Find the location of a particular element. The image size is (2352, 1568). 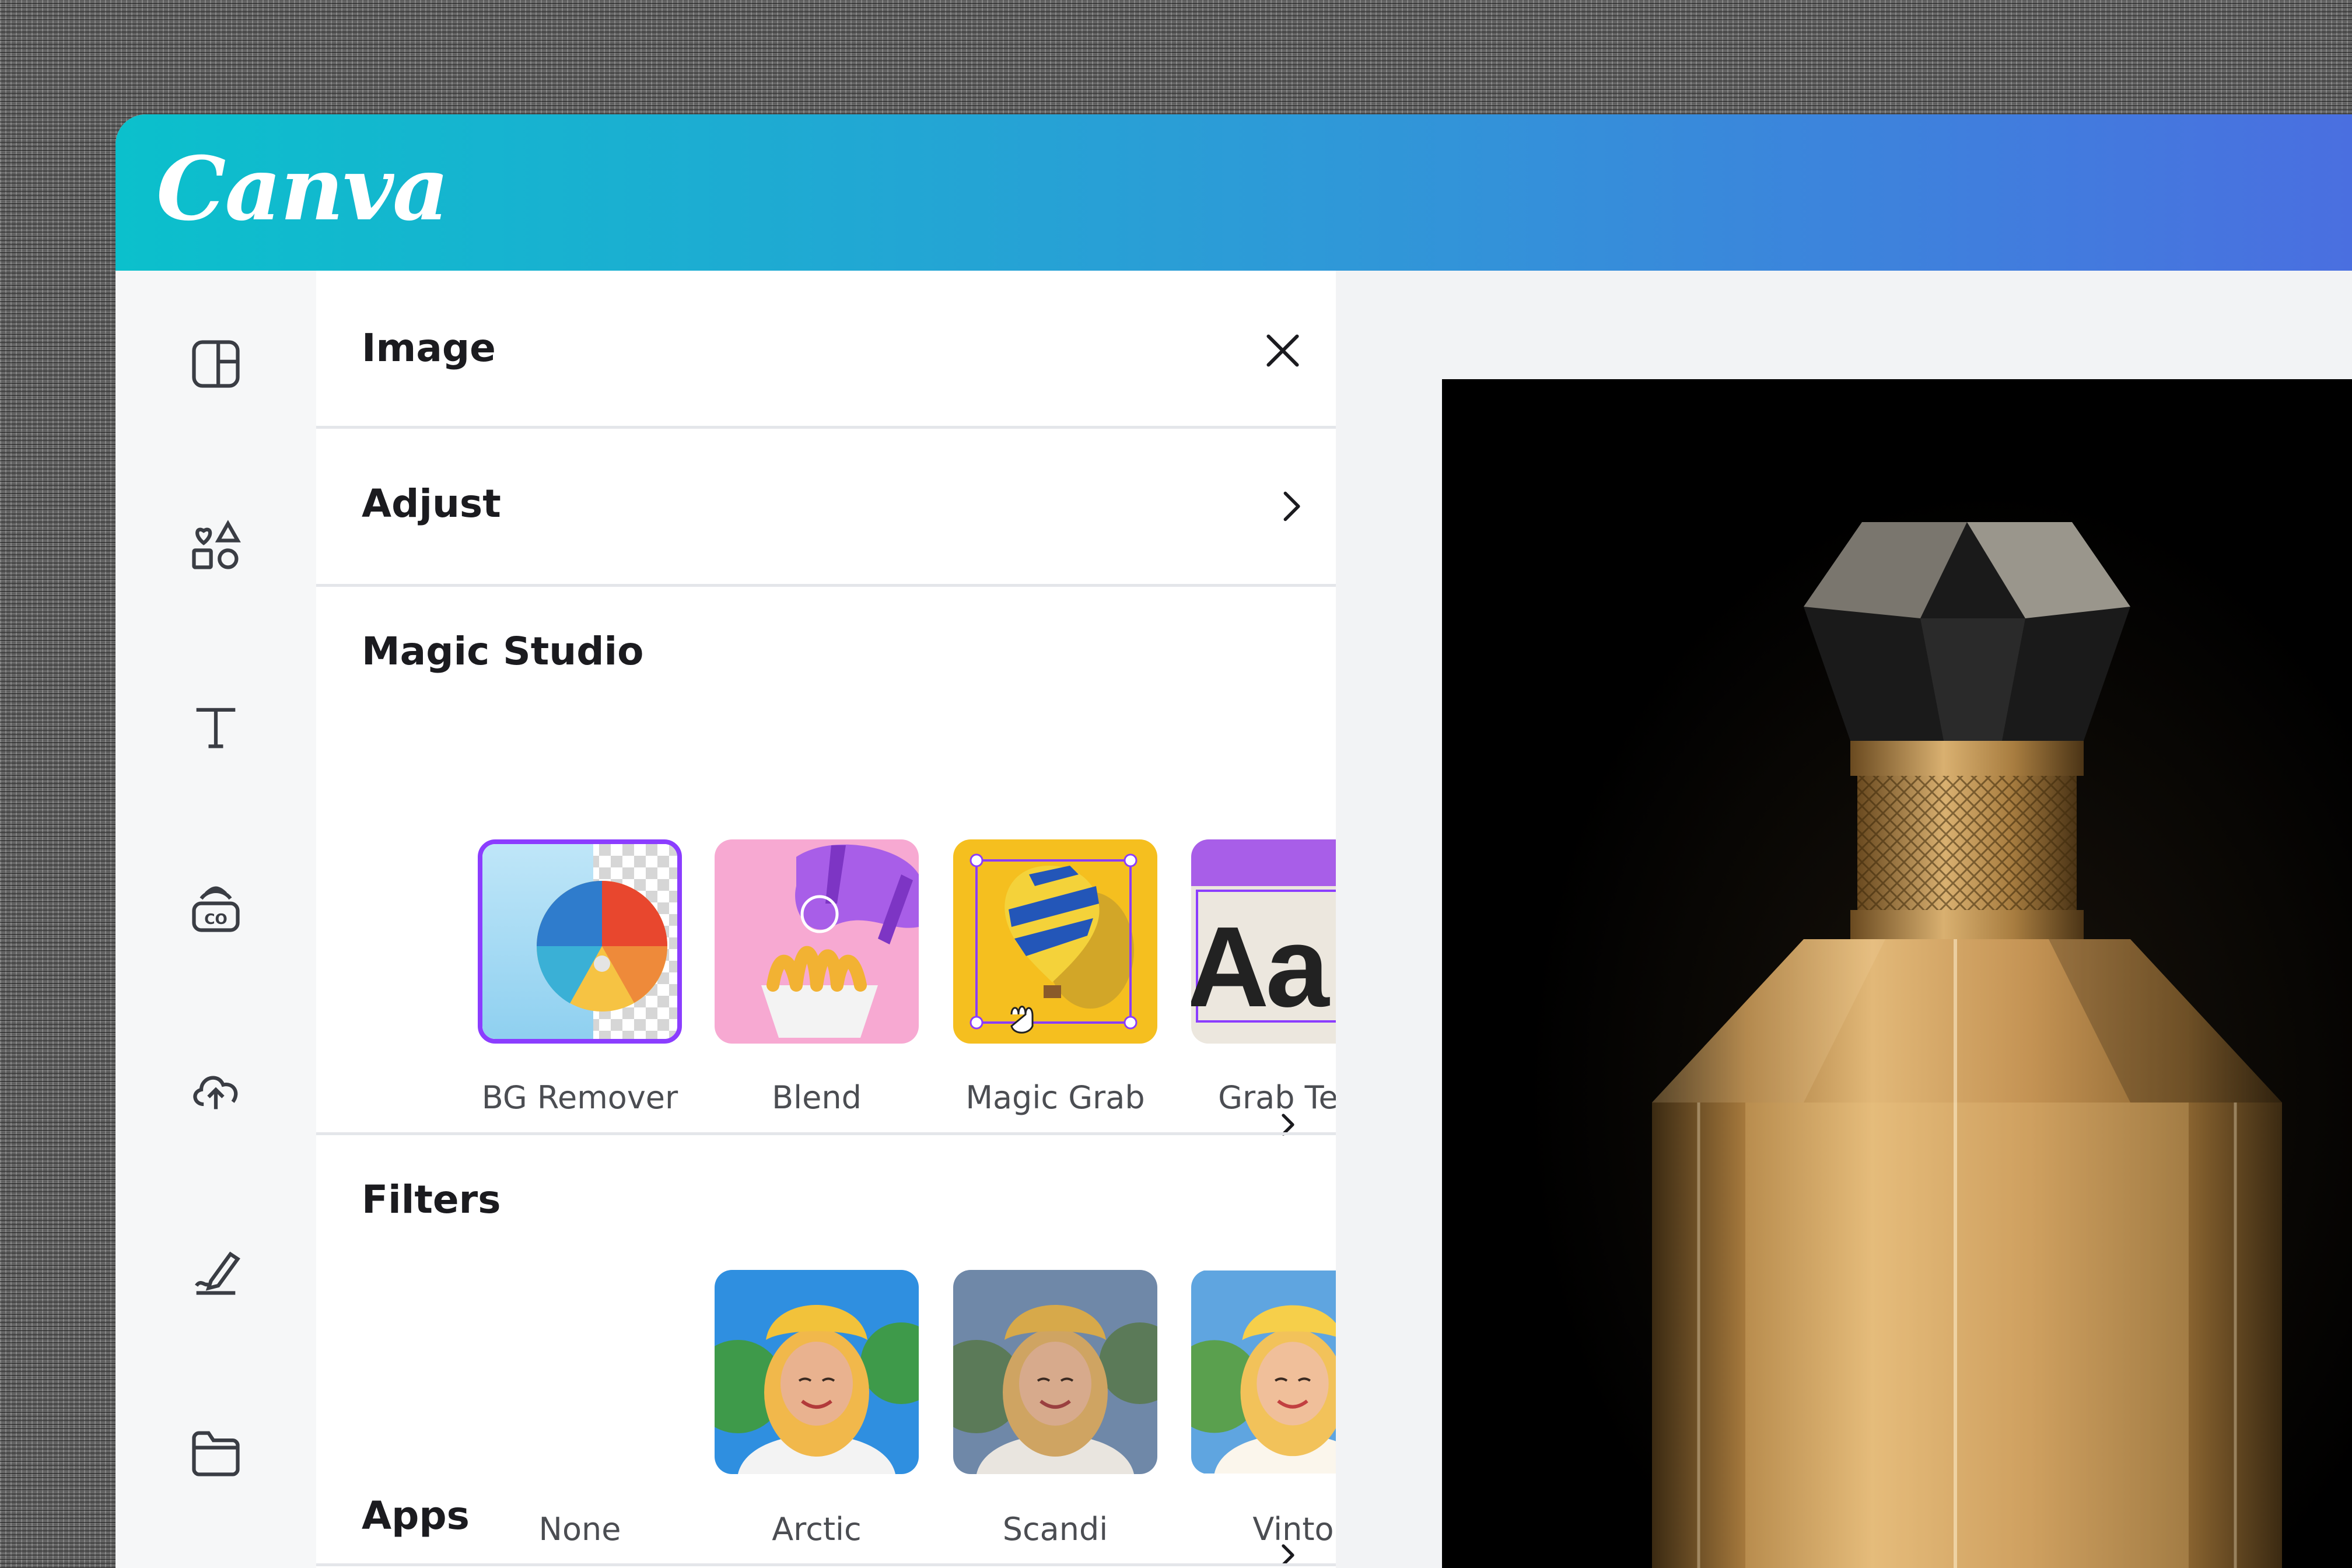

elements-icon is located at coordinates (216, 545).